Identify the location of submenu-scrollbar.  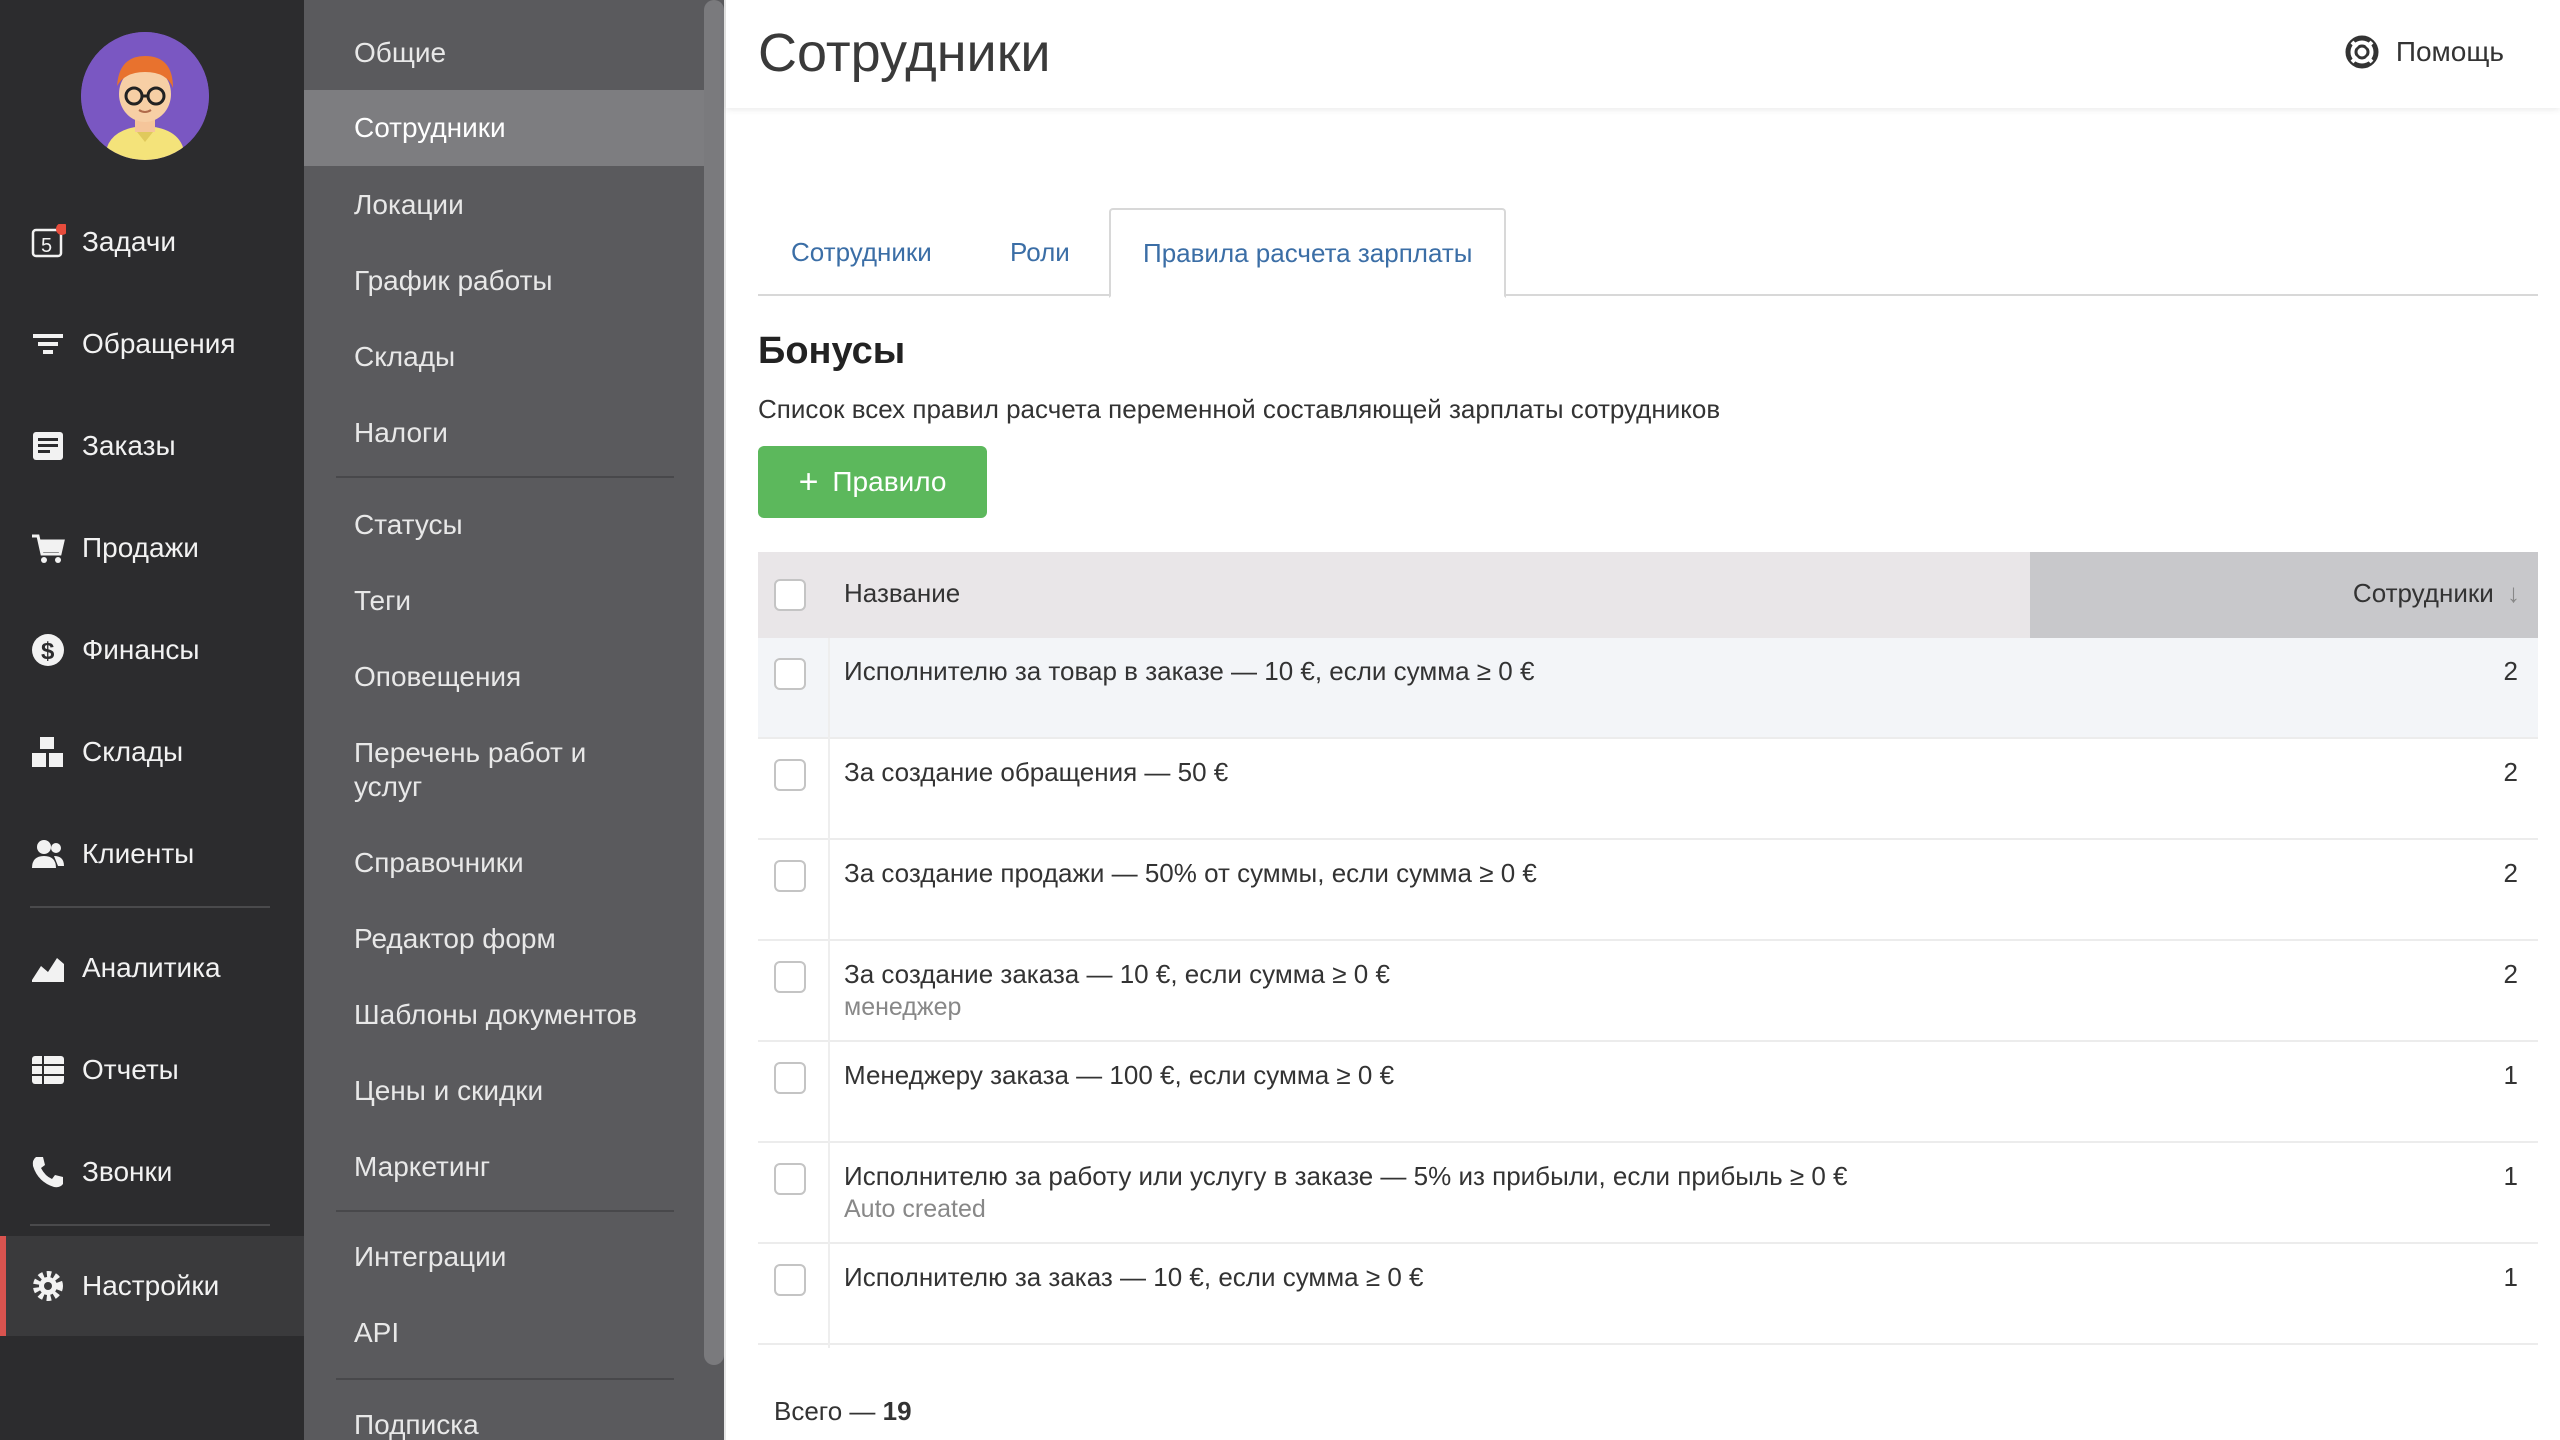
(714, 682).